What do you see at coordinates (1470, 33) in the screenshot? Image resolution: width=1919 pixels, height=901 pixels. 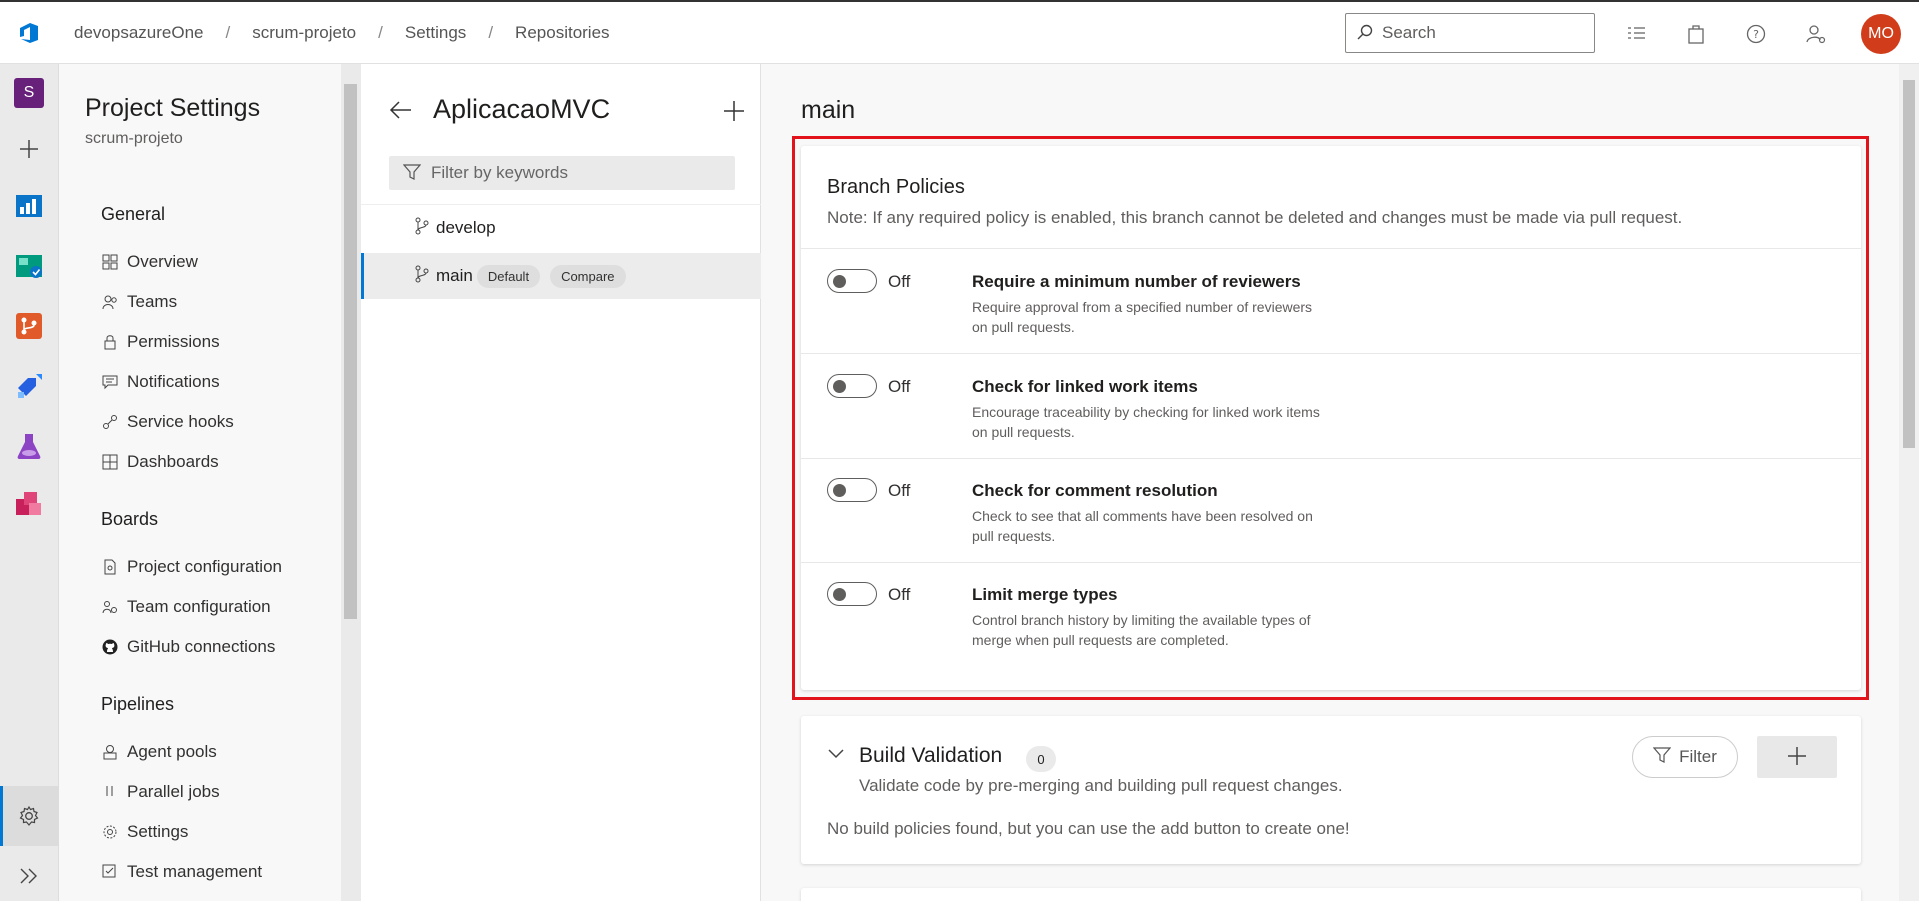 I see `search-box: Search` at bounding box center [1470, 33].